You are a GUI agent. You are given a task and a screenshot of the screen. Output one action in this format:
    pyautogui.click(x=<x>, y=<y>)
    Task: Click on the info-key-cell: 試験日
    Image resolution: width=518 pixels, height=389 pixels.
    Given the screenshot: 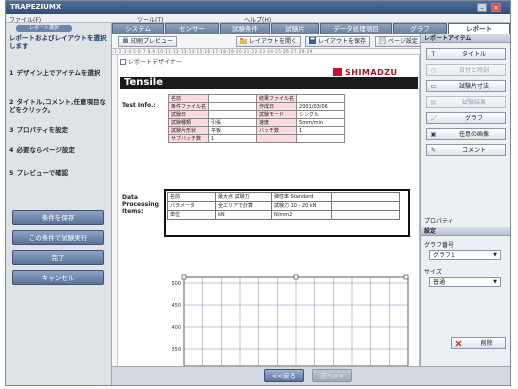 What is the action you would take?
    pyautogui.click(x=188, y=114)
    